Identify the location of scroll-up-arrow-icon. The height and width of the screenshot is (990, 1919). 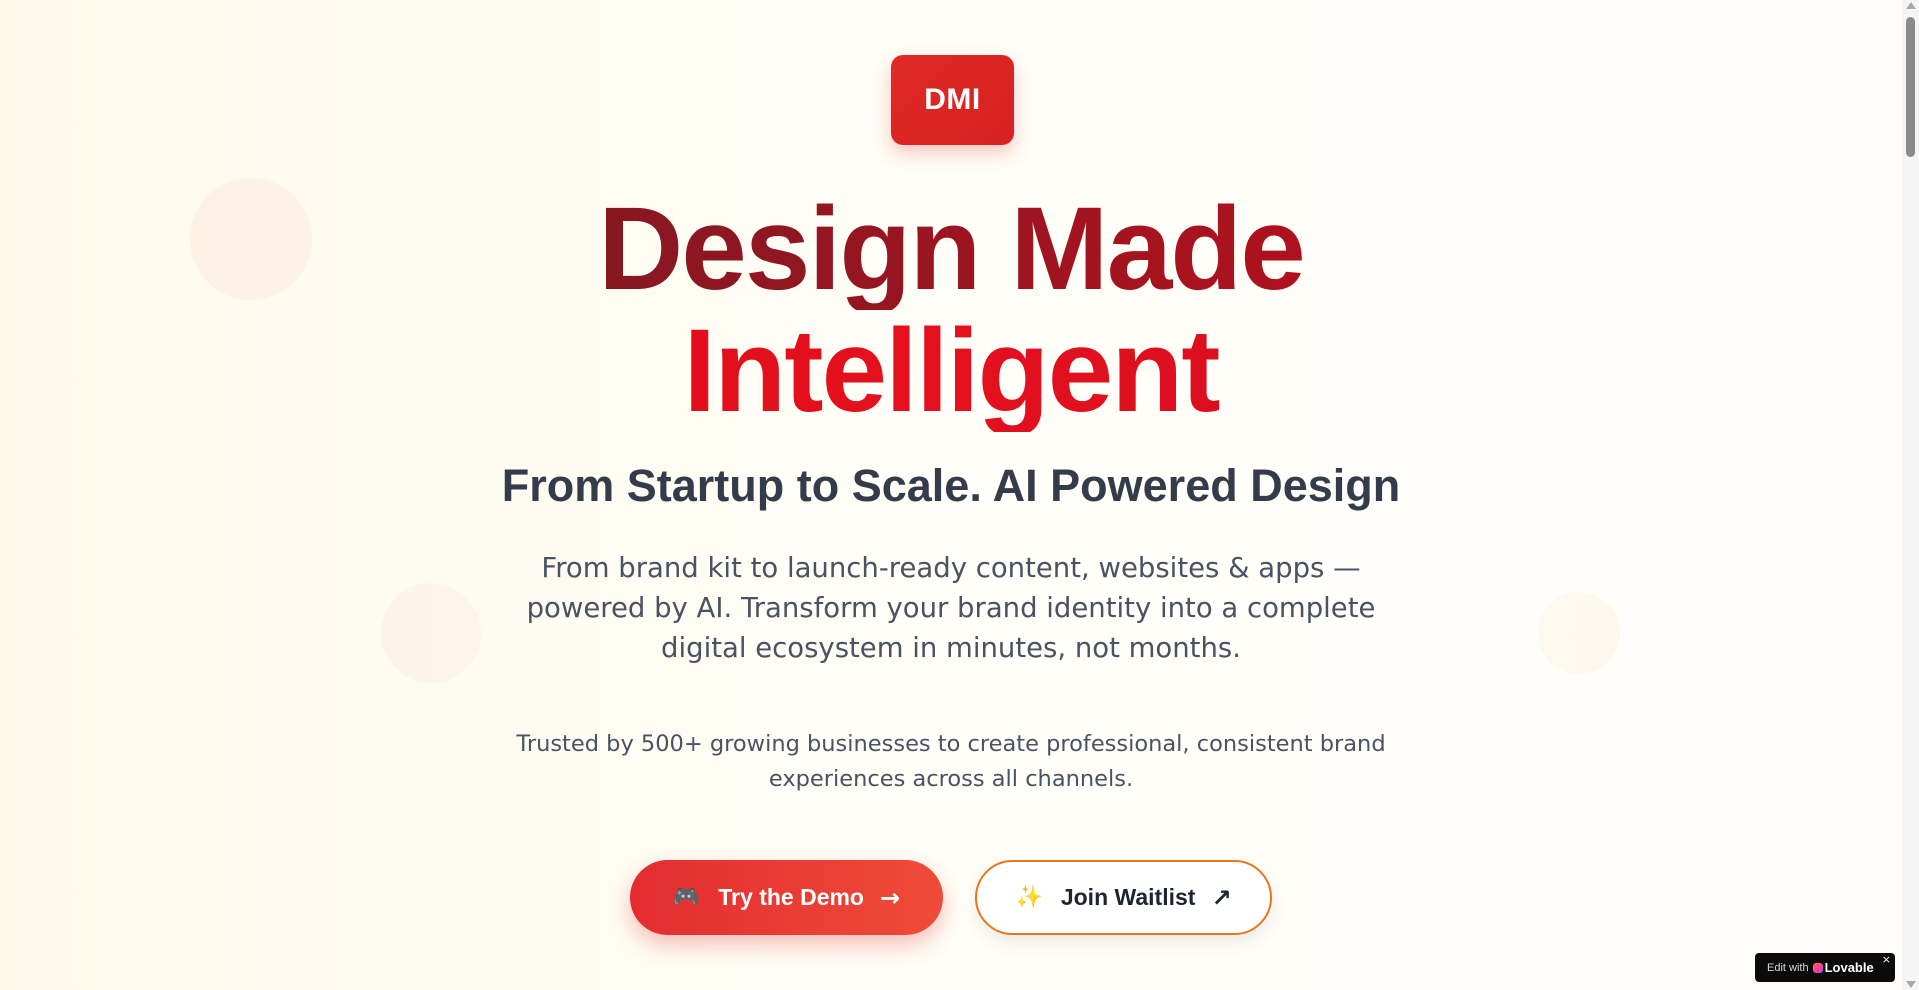
(1911, 5).